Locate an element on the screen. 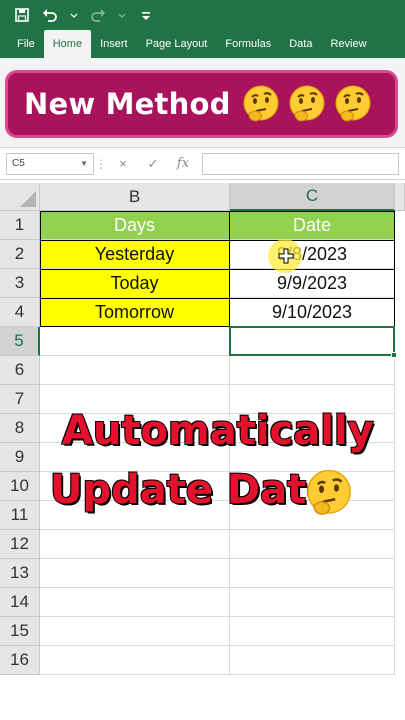  cell-b2: Yesterday is located at coordinates (135, 254).